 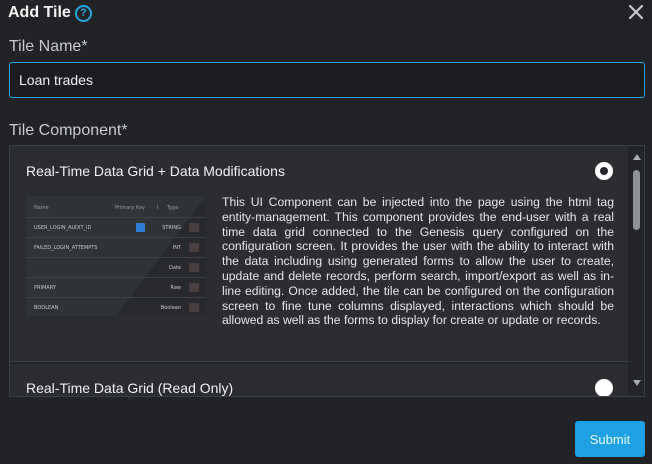 What do you see at coordinates (604, 387) in the screenshot?
I see `component-radio` at bounding box center [604, 387].